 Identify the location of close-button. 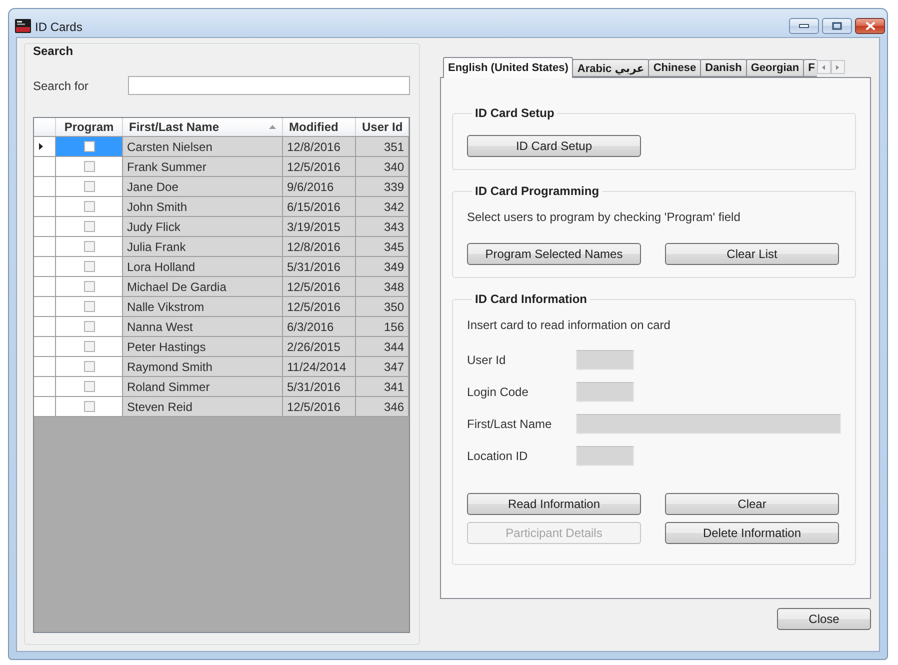
(870, 26).